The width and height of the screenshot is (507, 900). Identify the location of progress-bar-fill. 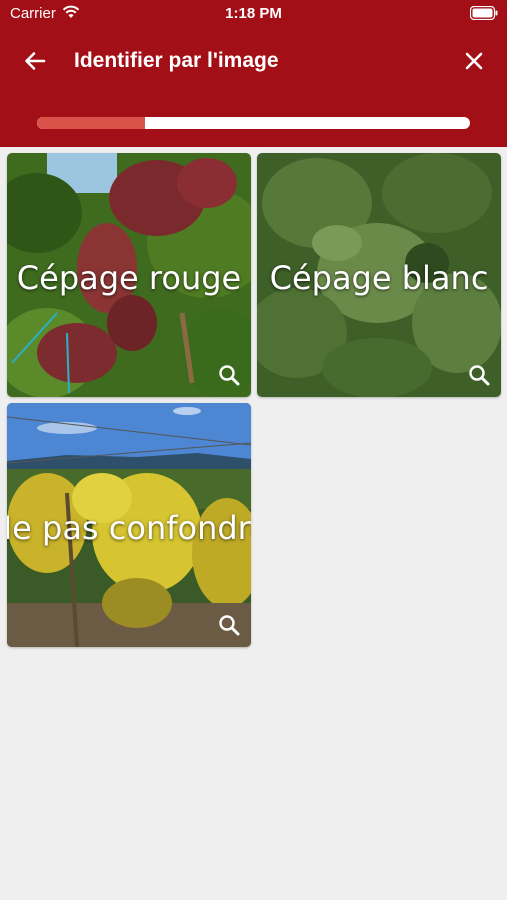
(91, 123).